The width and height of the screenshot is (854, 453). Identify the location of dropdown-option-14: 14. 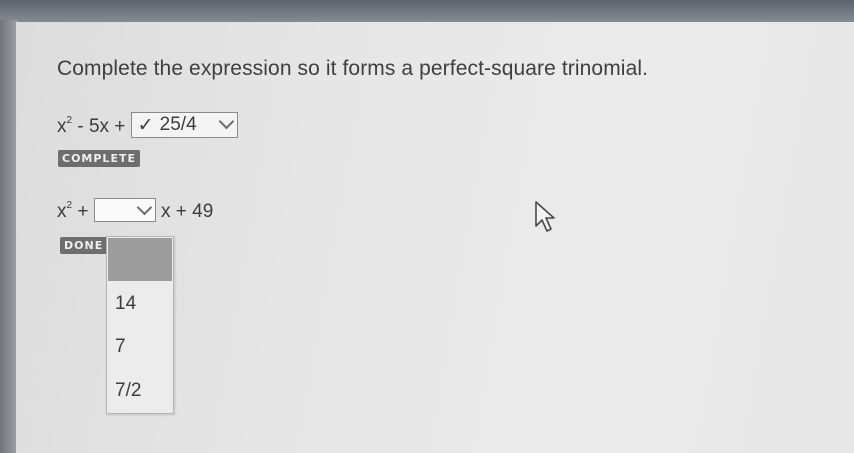
(125, 304).